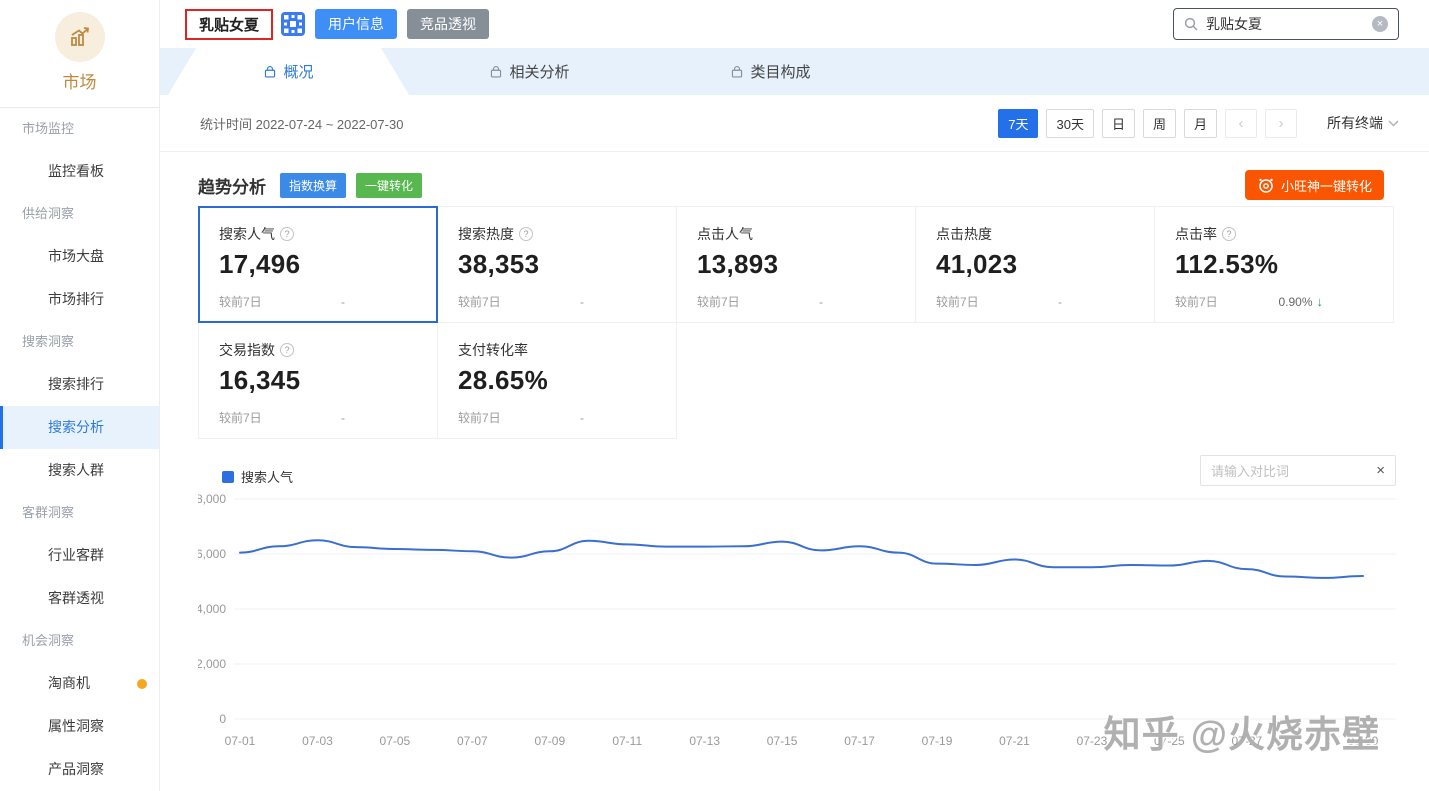  I want to click on sidebar-item-product-insight: 产品洞察, so click(79, 769).